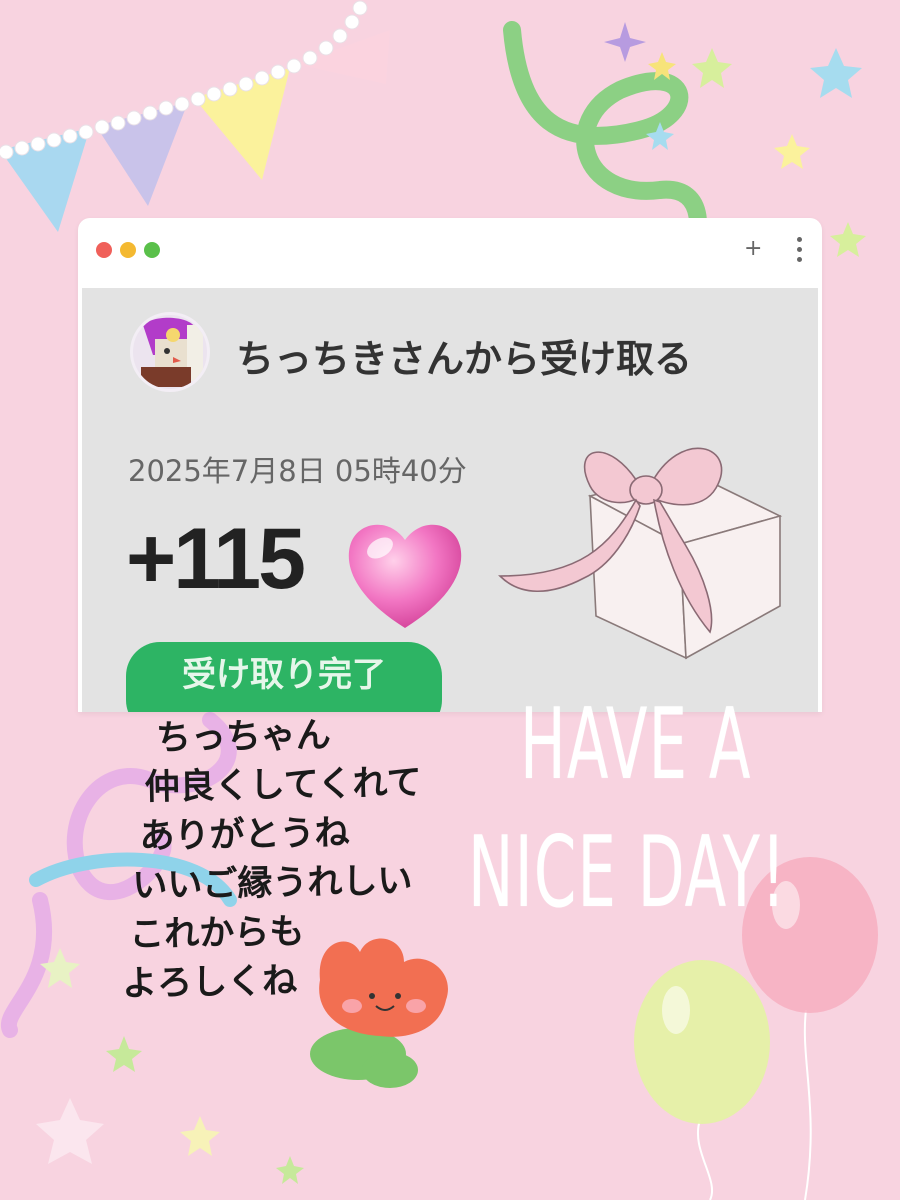 This screenshot has width=900, height=1200. Describe the element at coordinates (152, 250) in the screenshot. I see `maximize-window-button` at that location.